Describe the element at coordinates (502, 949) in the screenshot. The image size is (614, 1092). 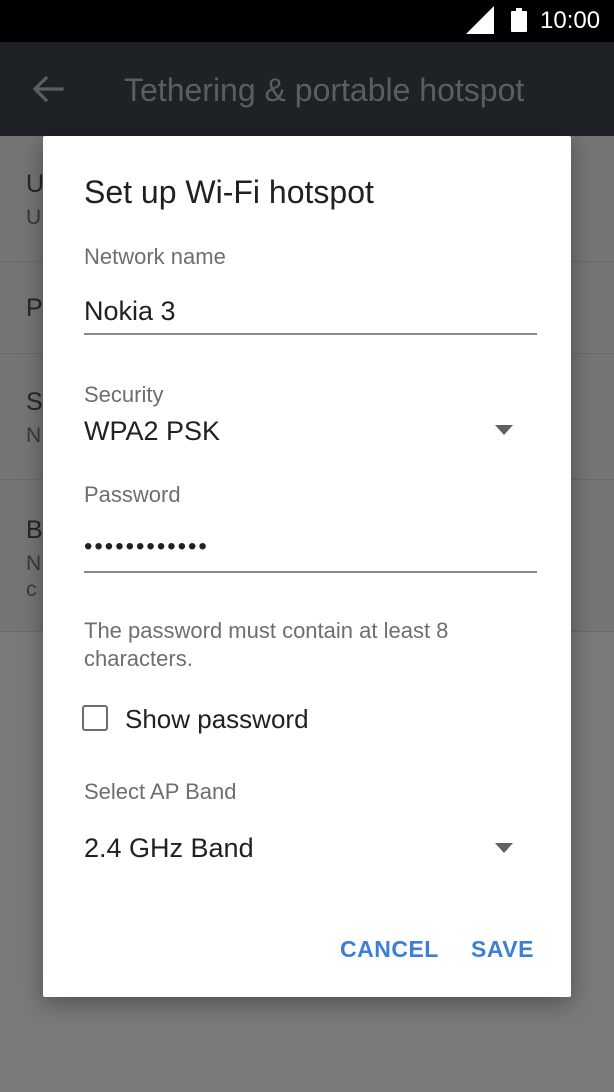
I see `save-button: SAVE` at that location.